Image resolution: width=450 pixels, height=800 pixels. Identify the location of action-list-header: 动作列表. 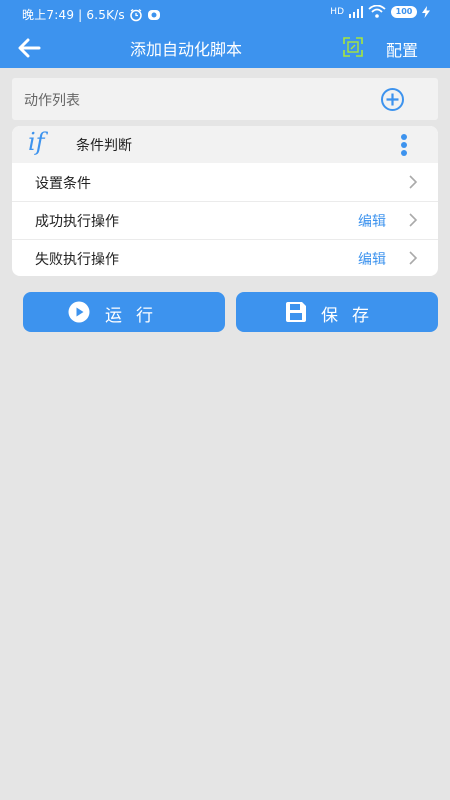
(225, 99).